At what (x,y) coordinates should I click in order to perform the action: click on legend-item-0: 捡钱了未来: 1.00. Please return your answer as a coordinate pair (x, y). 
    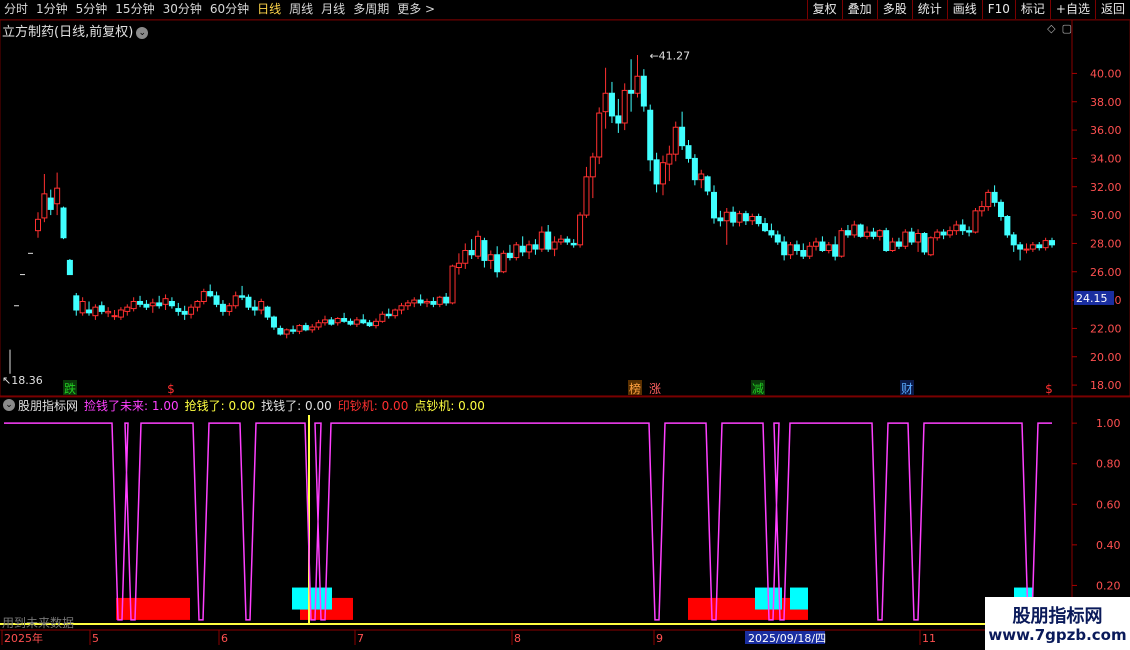
    Looking at the image, I should click on (131, 405).